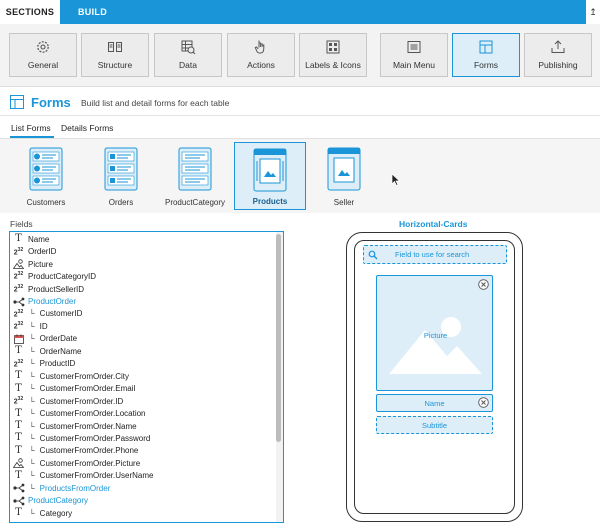 The height and width of the screenshot is (530, 600). What do you see at coordinates (142, 326) in the screenshot?
I see `field-item: 232 └ ID` at bounding box center [142, 326].